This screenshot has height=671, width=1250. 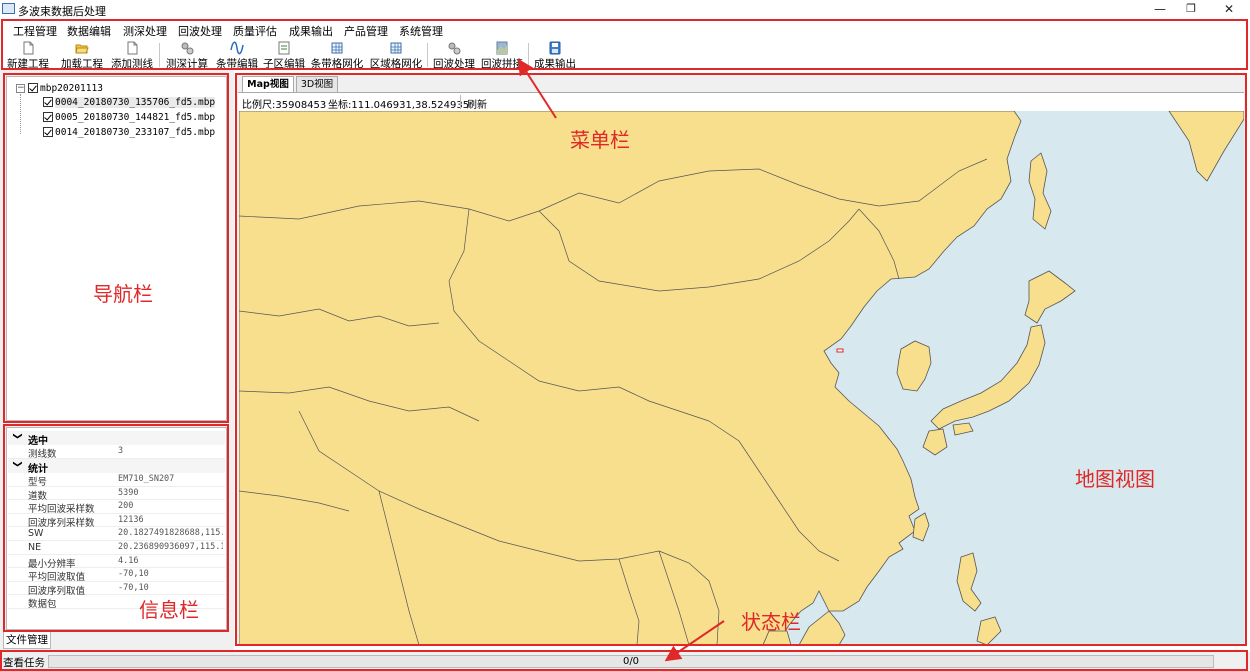 What do you see at coordinates (600, 140) in the screenshot?
I see `annotation-menu-label: 菜单栏` at bounding box center [600, 140].